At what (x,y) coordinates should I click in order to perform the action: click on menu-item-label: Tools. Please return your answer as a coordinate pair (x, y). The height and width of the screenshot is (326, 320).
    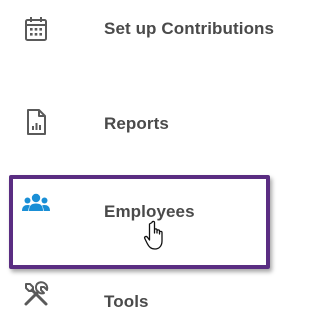
    Looking at the image, I should click on (126, 301).